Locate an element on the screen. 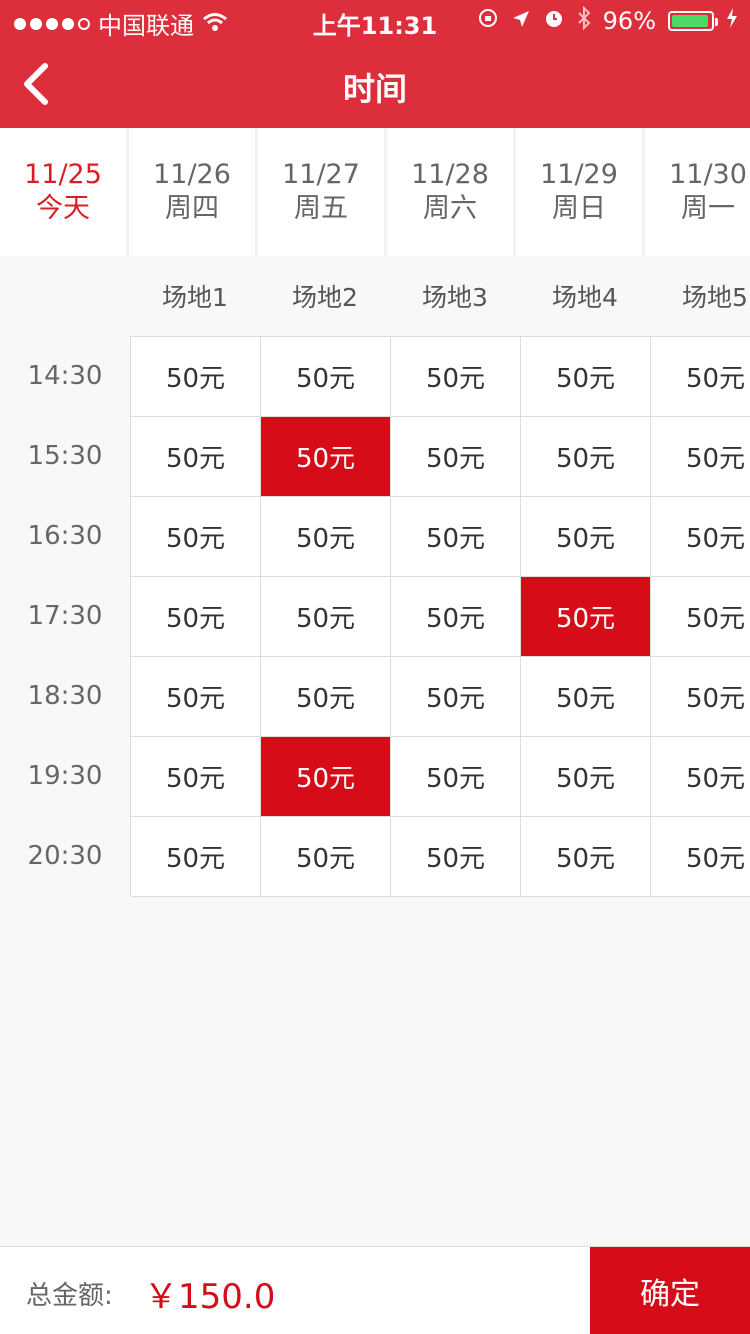 The height and width of the screenshot is (1334, 750). date-tab: 11/28 周六 is located at coordinates (450, 192).